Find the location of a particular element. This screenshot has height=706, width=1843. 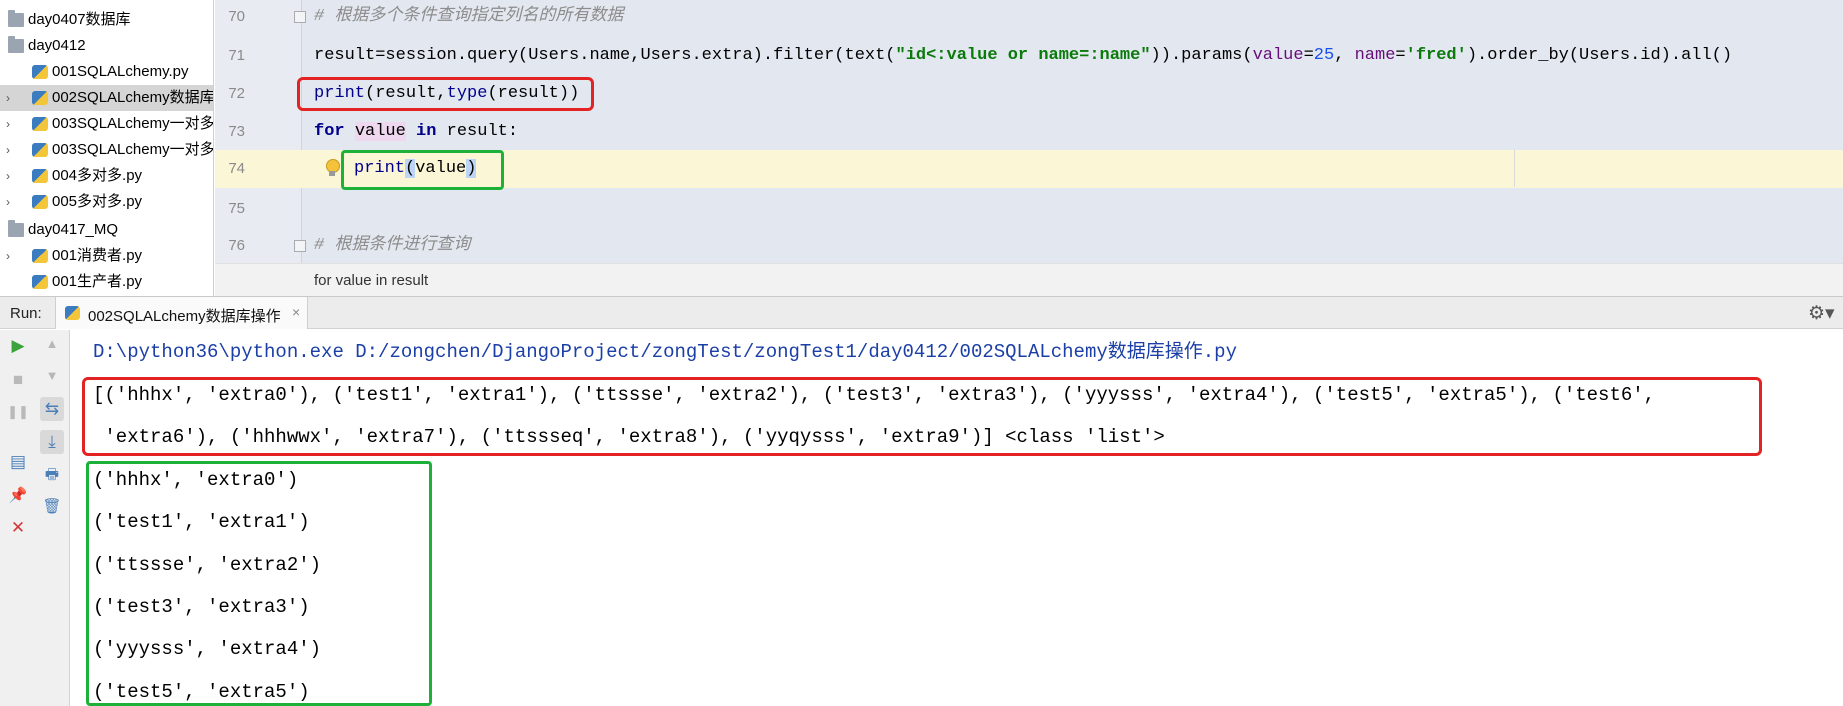

line-number: 73 is located at coordinates (236, 131).